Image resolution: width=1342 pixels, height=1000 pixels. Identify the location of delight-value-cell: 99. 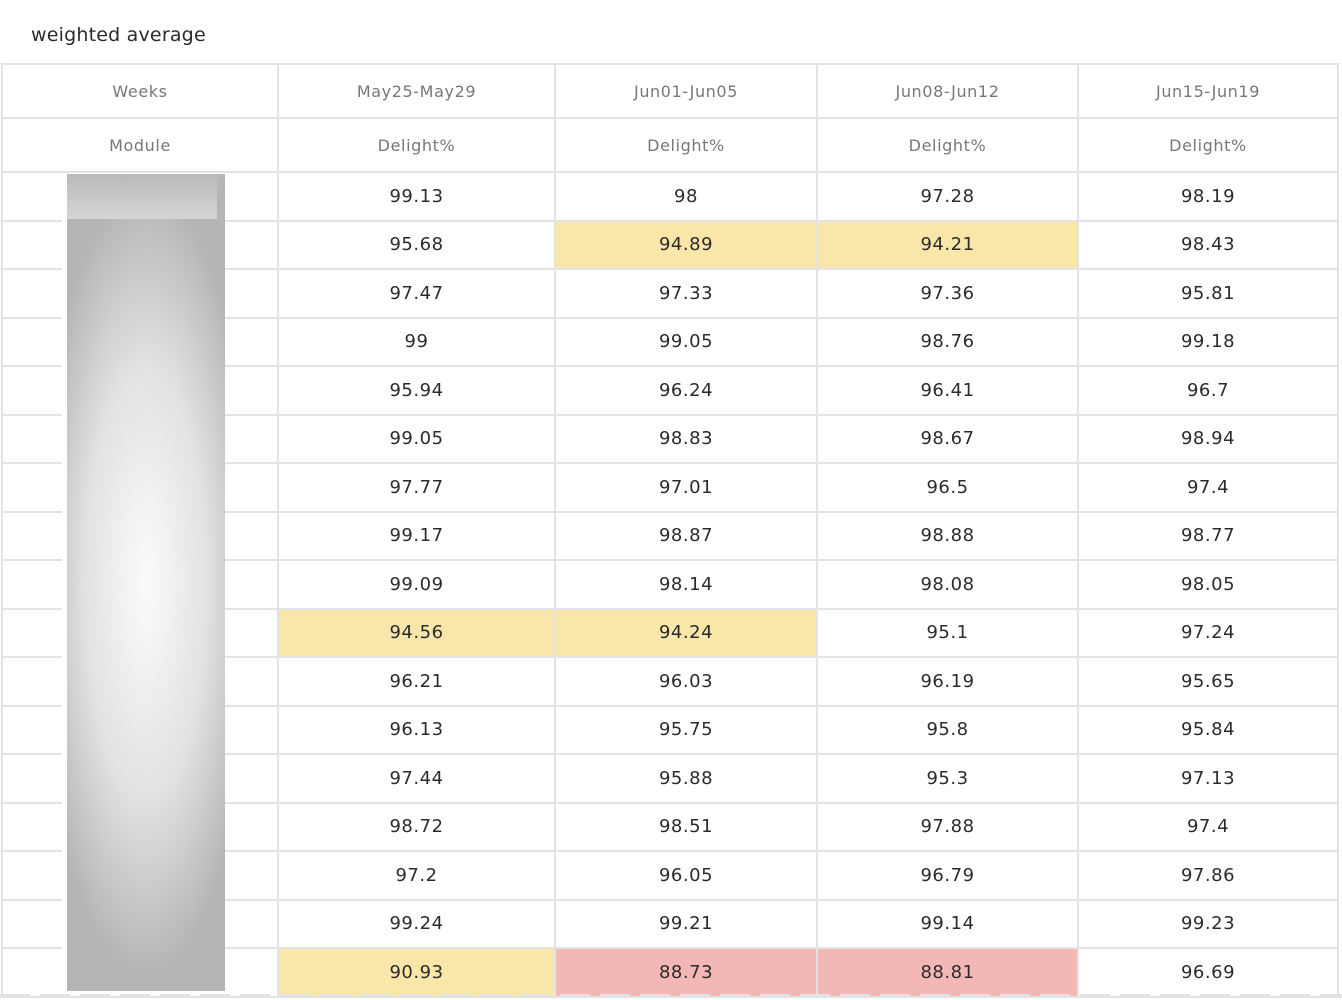
(416, 341).